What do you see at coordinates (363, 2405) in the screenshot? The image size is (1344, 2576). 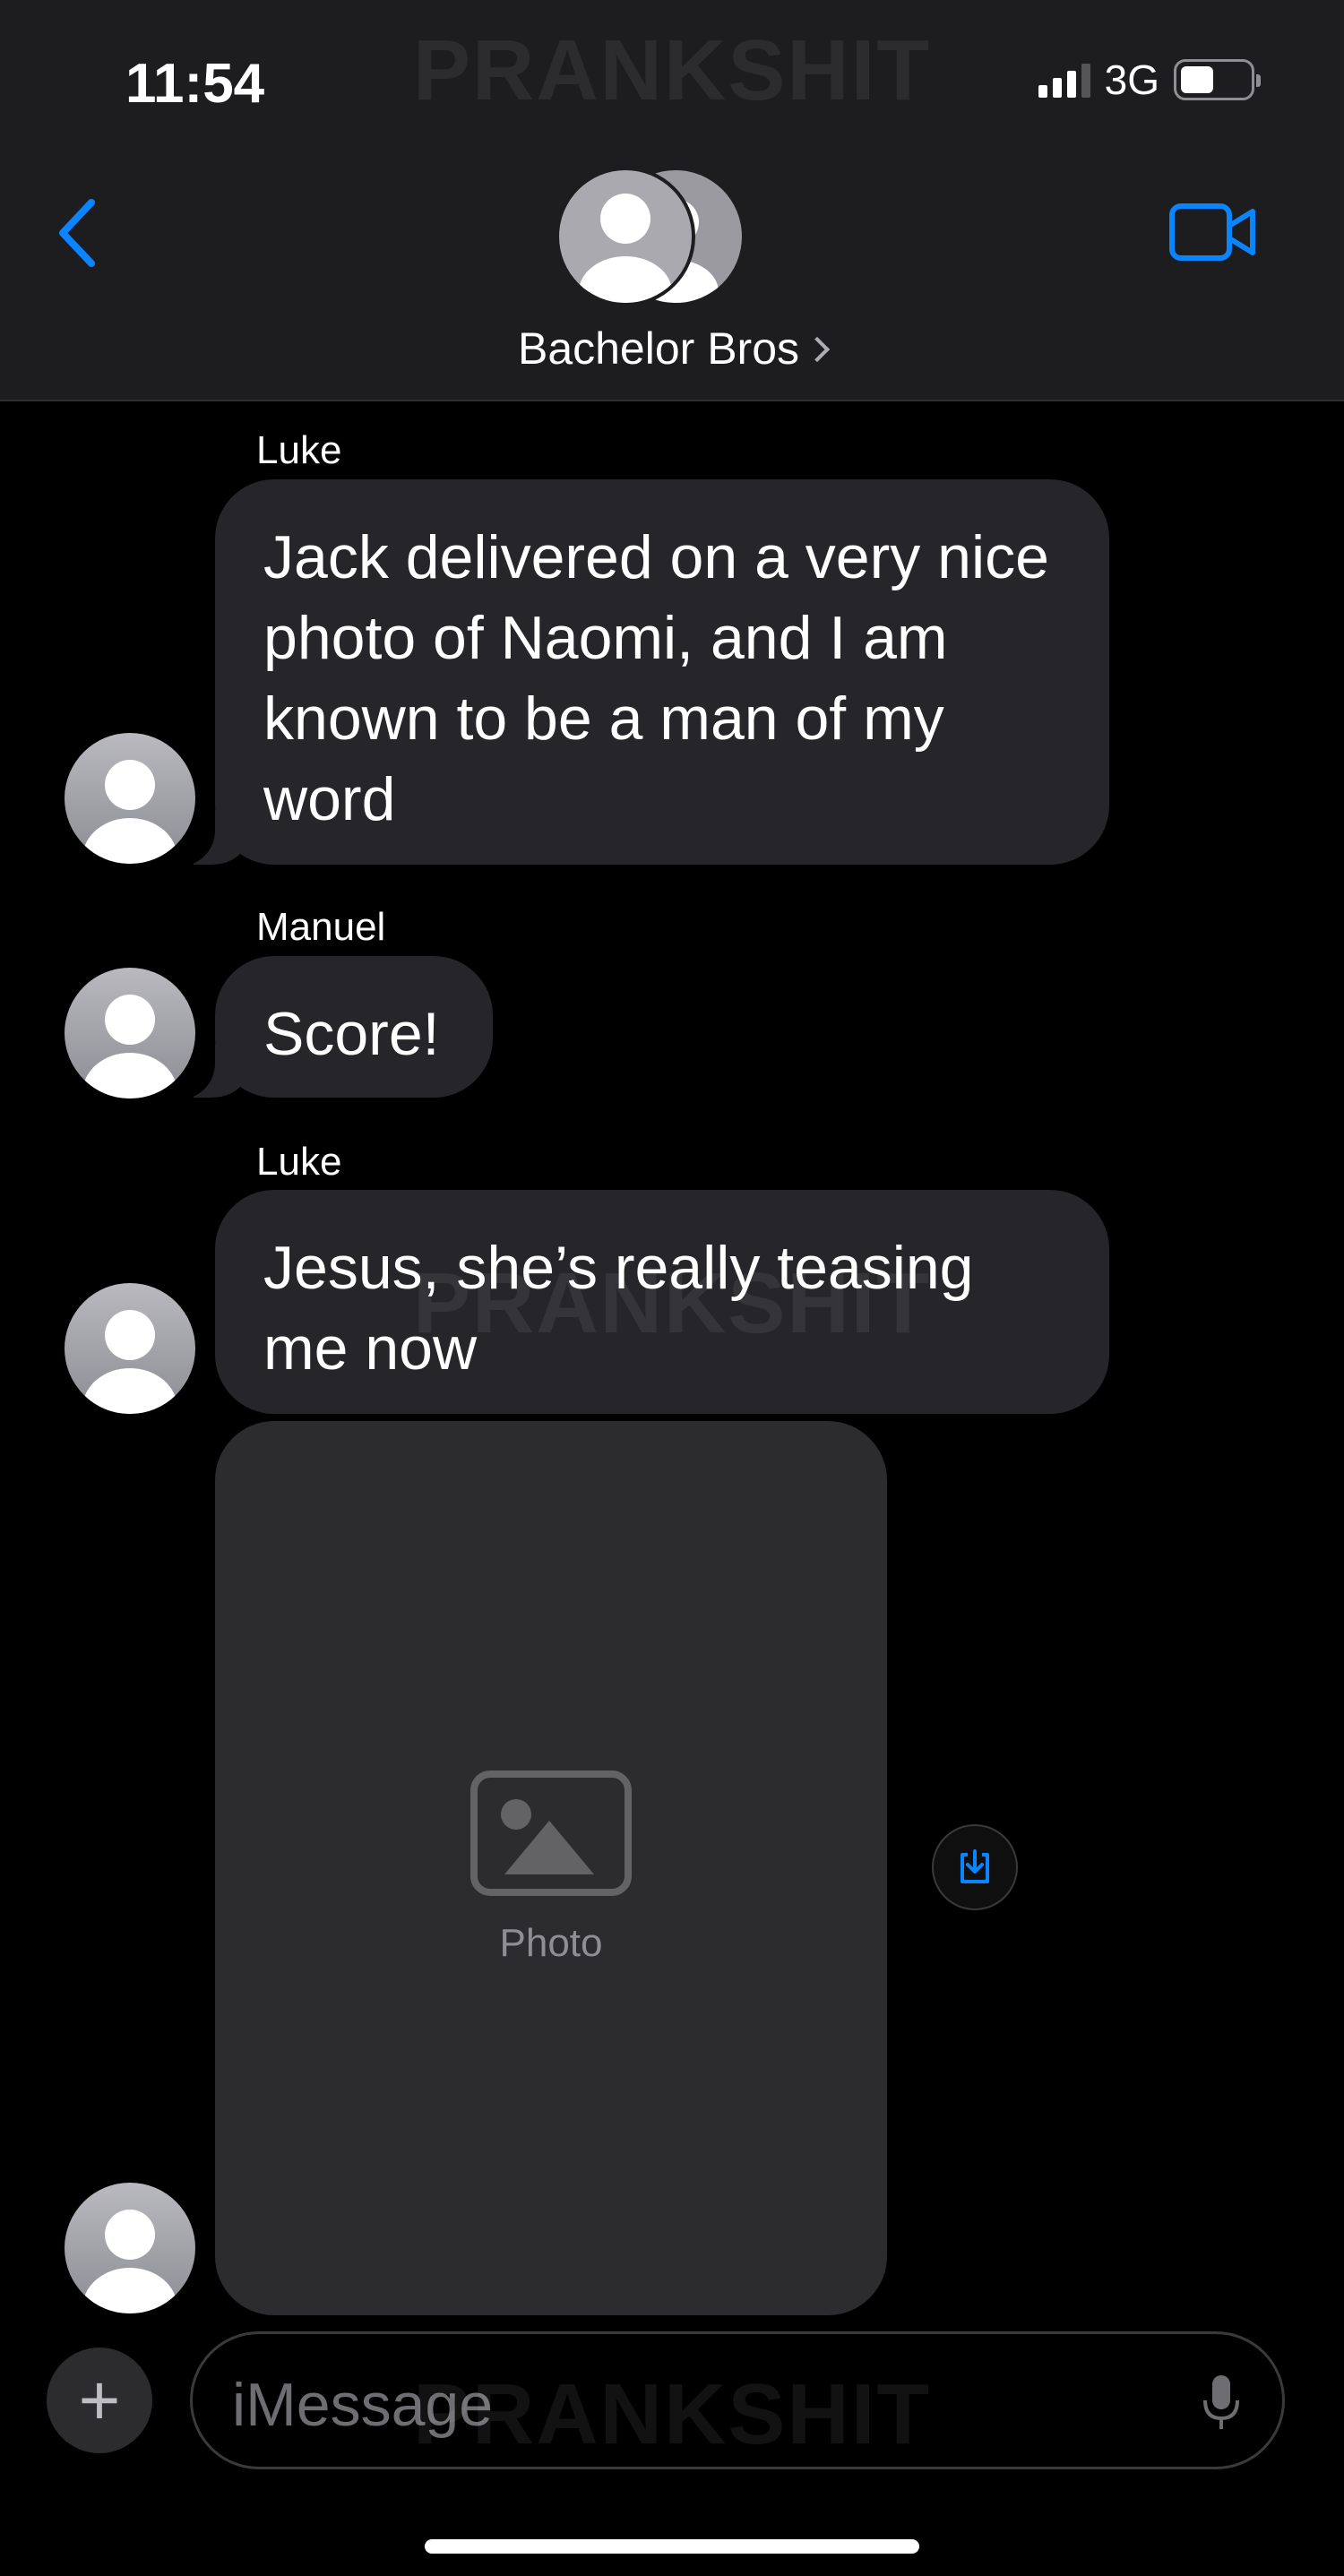 I see `input-placeholder: iMessage` at bounding box center [363, 2405].